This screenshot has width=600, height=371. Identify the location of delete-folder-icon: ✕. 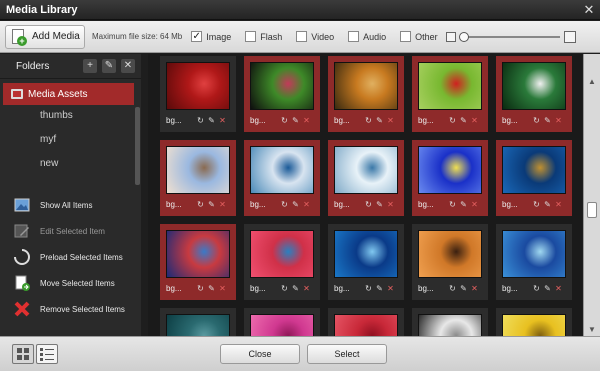
(128, 66).